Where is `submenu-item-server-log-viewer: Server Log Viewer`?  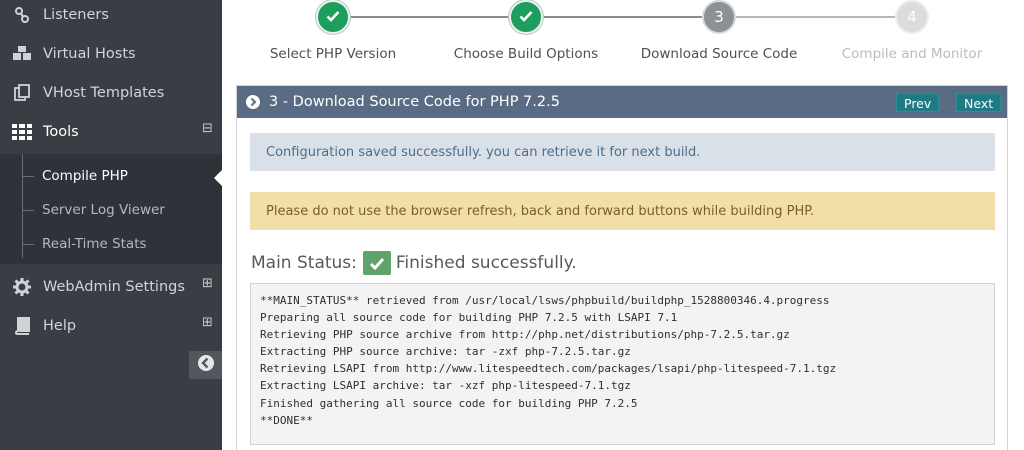
submenu-item-server-log-viewer: Server Log Viewer is located at coordinates (93, 210).